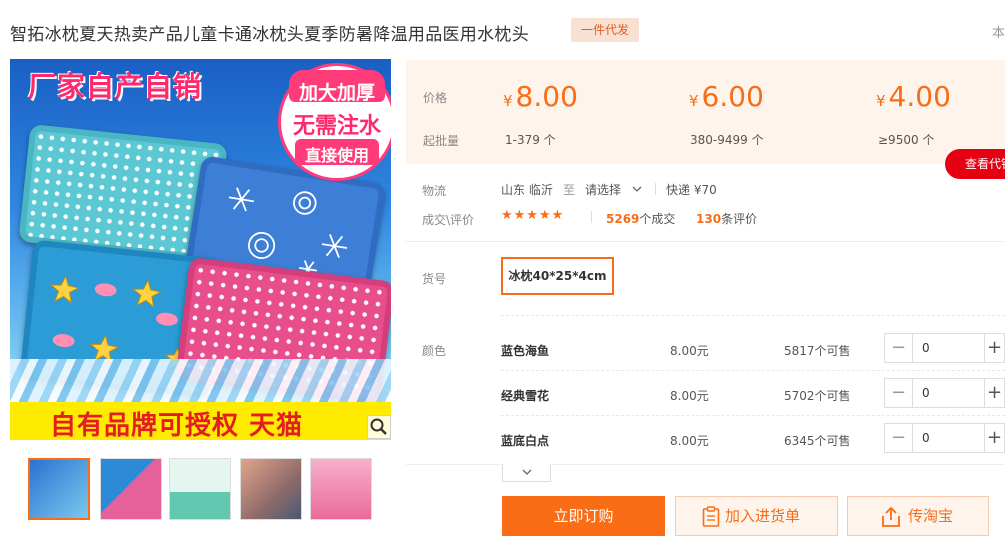  I want to click on image-banner-top: 厂家自产自销, so click(115, 86).